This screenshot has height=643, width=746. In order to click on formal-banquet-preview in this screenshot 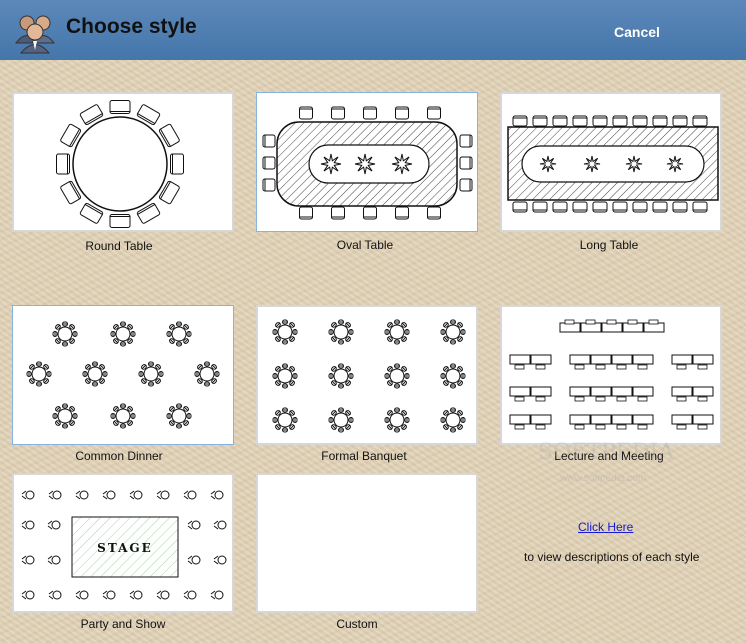, I will do `click(369, 376)`.